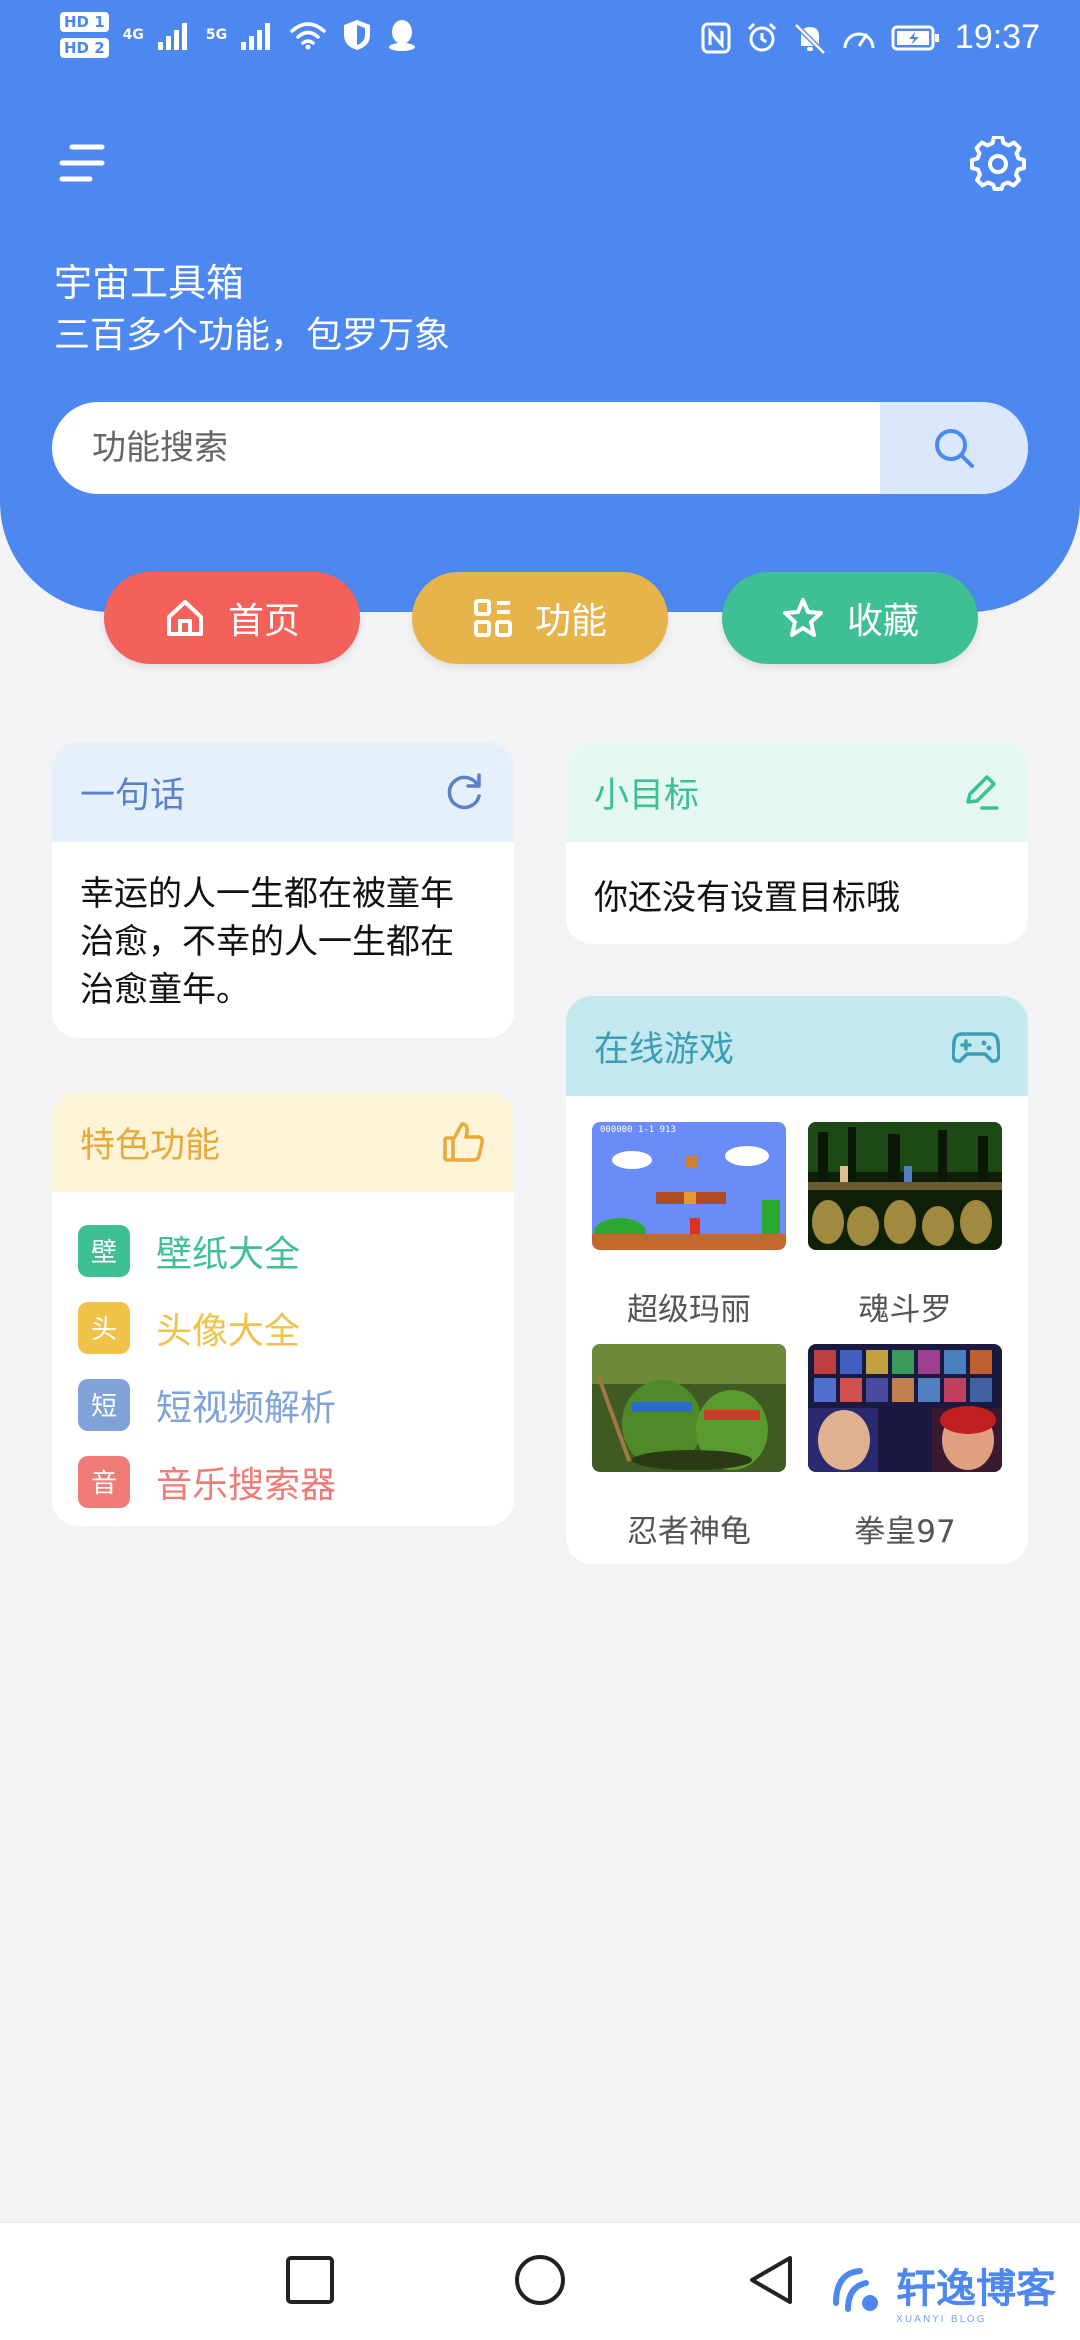 The width and height of the screenshot is (1080, 2340). Describe the element at coordinates (761, 36) in the screenshot. I see `alarm-icon` at that location.